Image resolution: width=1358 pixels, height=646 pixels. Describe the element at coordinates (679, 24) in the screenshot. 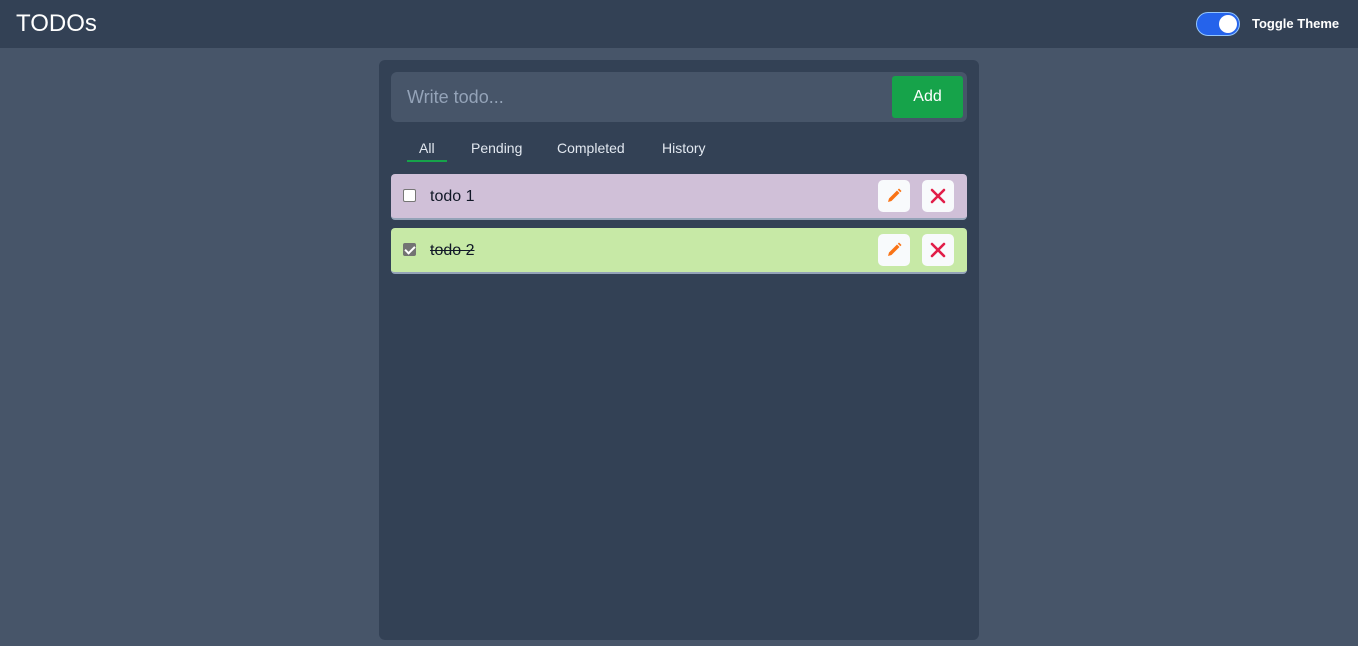

I see `app-header: TODOs Toggle Theme` at that location.